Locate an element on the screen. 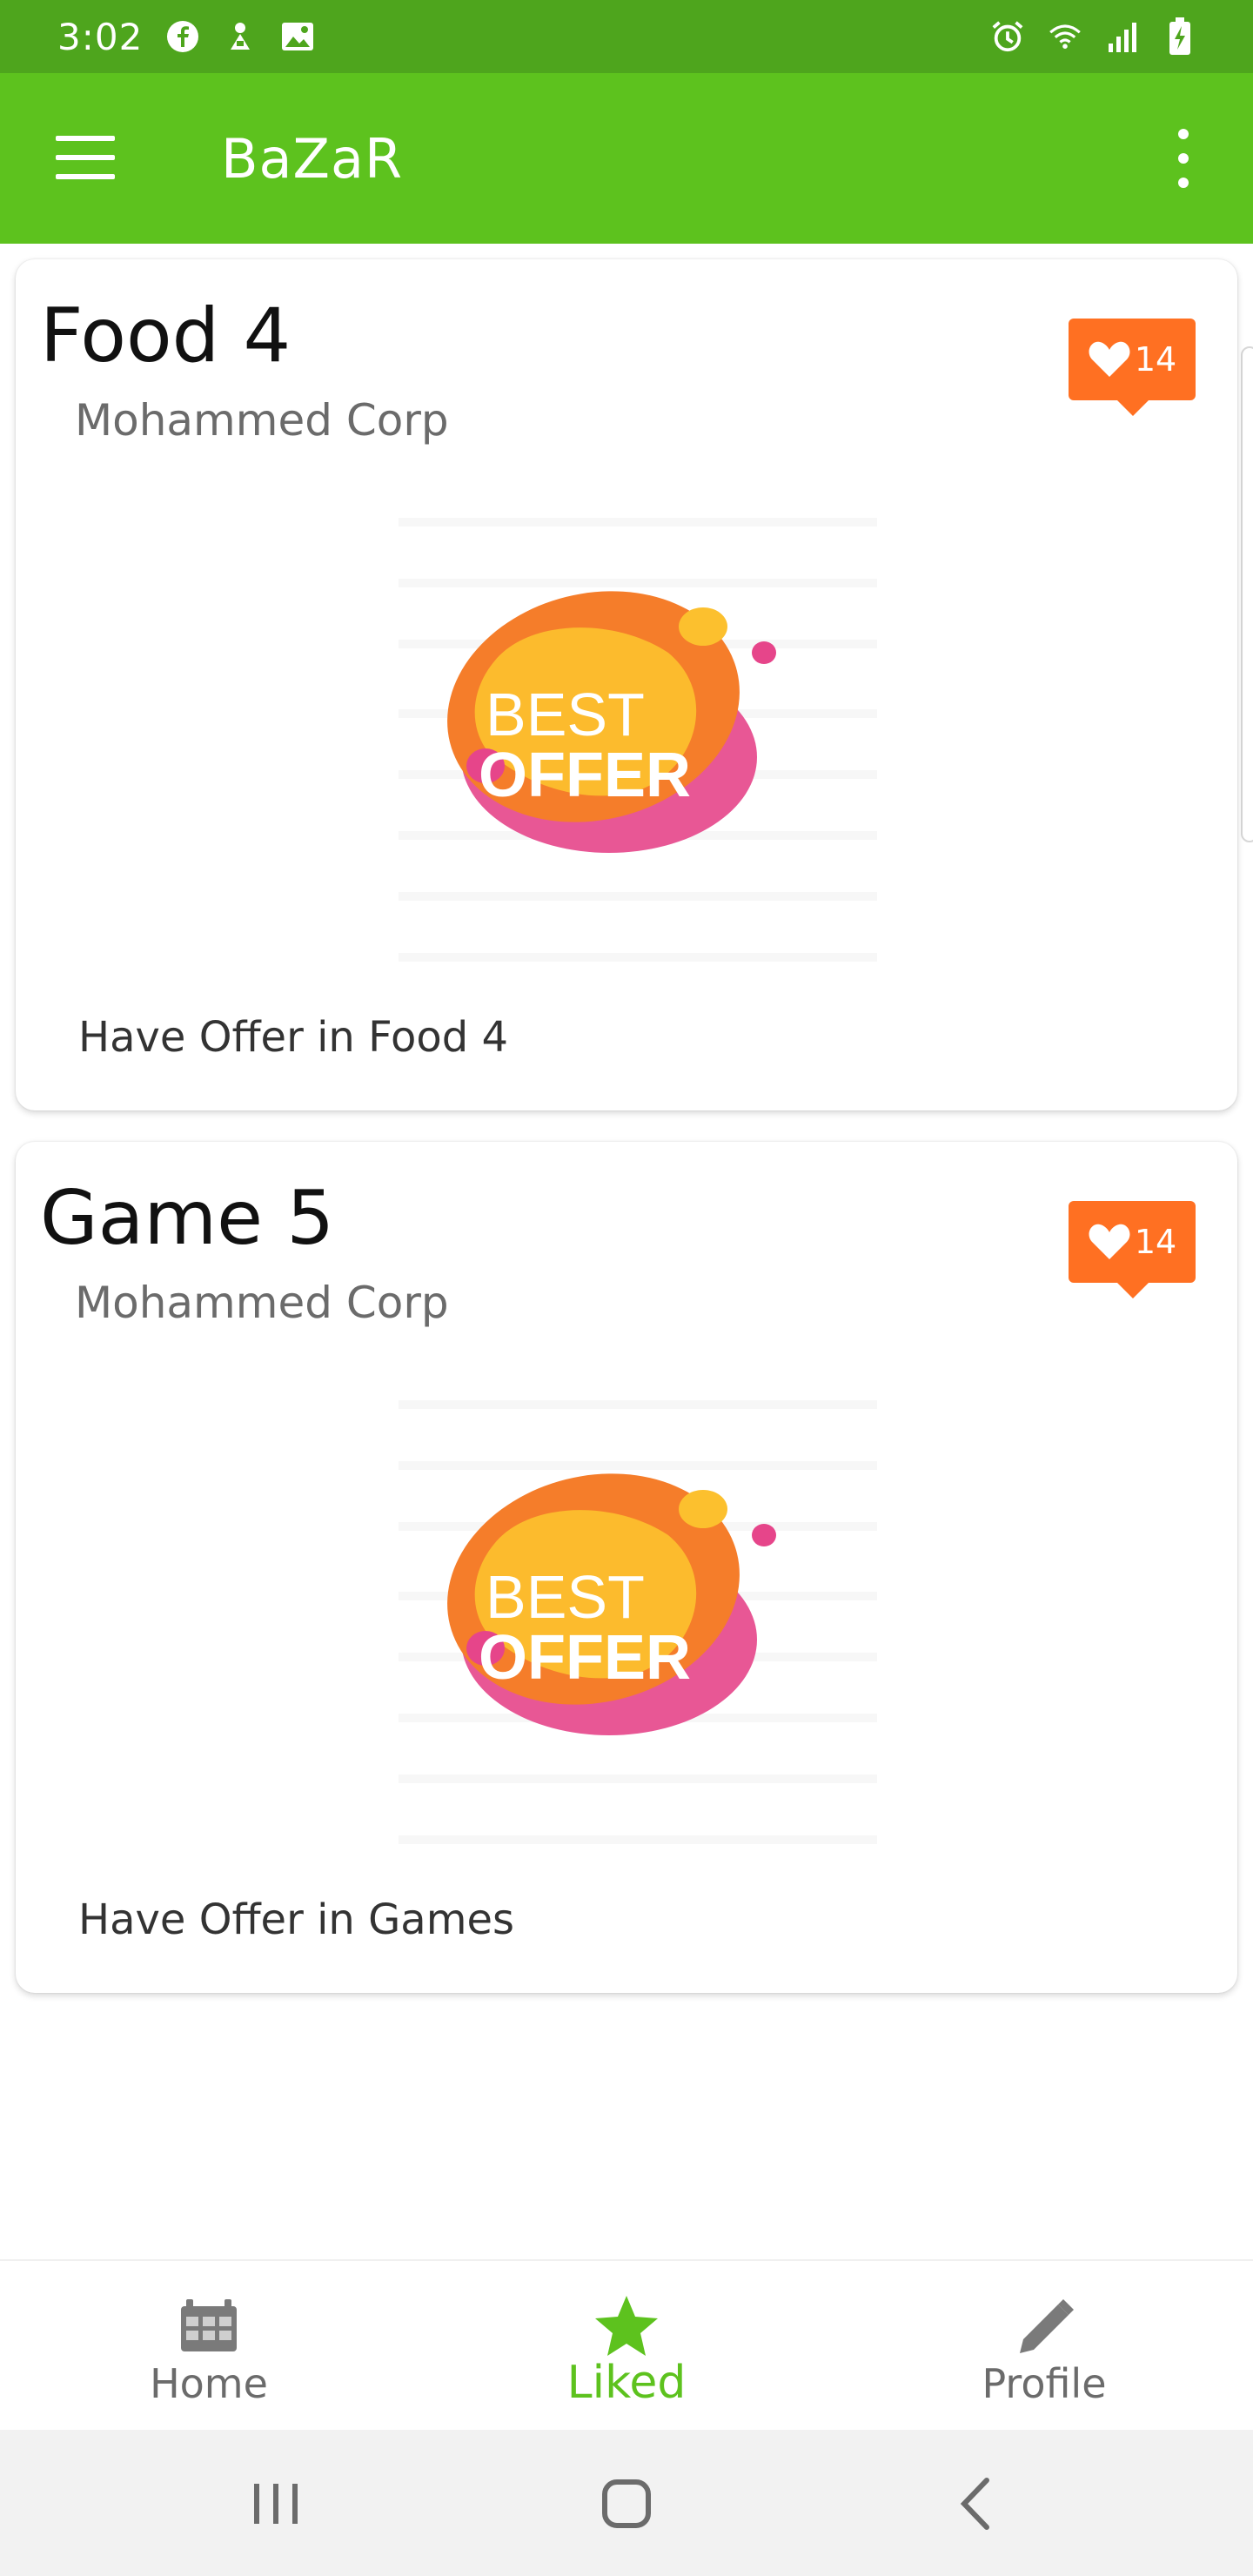 The width and height of the screenshot is (1253, 2576). wifi-icon is located at coordinates (1065, 37).